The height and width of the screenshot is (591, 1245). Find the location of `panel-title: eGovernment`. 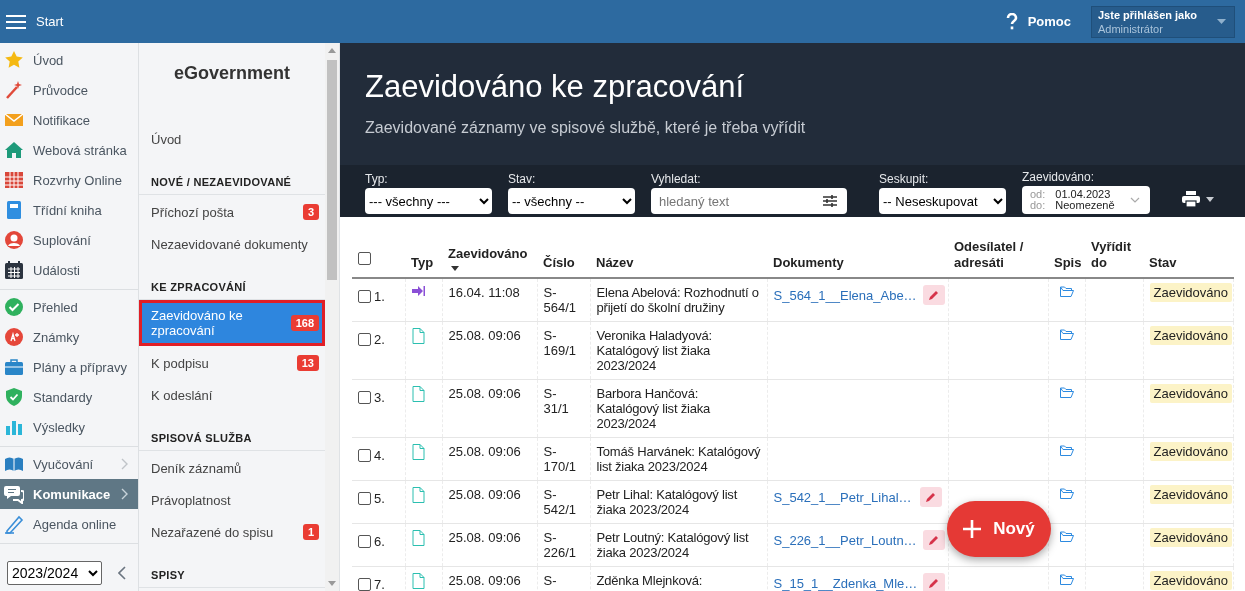

panel-title: eGovernment is located at coordinates (231, 73).